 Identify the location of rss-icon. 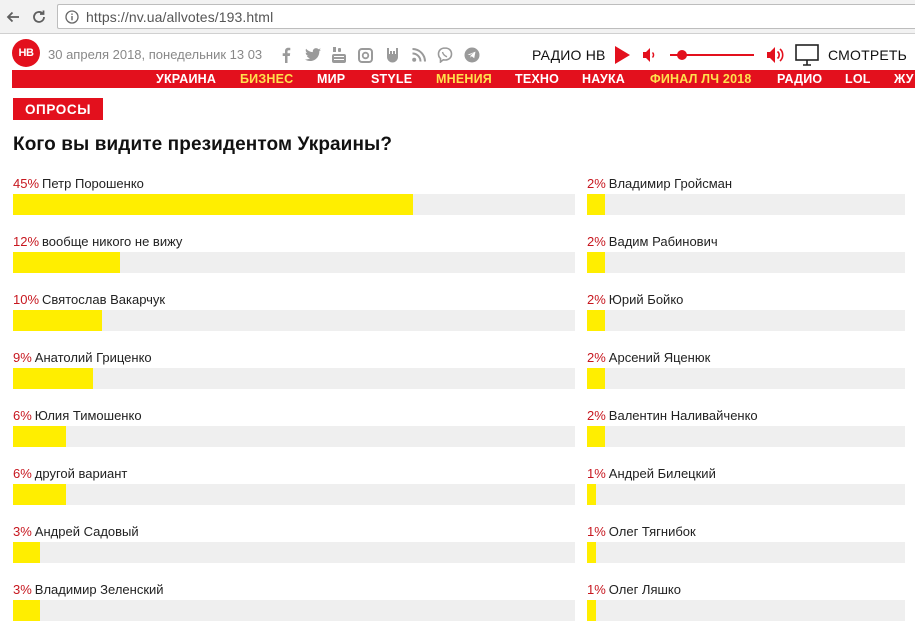
(419, 55).